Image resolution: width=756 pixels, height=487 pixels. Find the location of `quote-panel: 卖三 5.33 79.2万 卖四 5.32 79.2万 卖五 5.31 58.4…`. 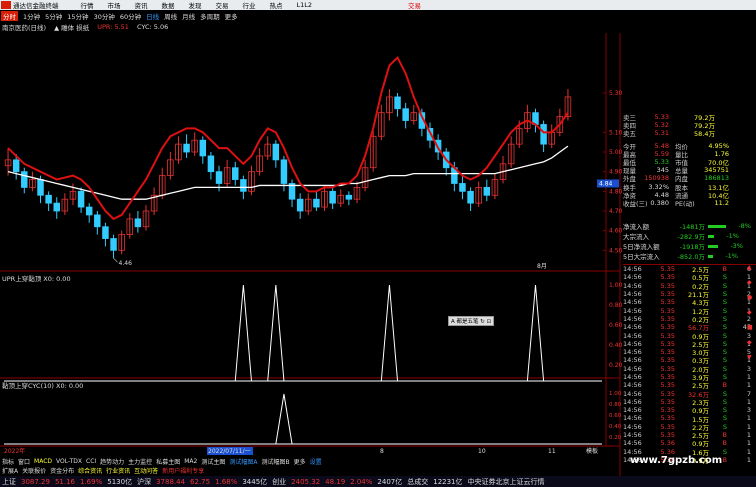

quote-panel: 卖三 5.33 79.2万 卖四 5.32 79.2万 卖五 5.31 58.4… is located at coordinates (689, 160).